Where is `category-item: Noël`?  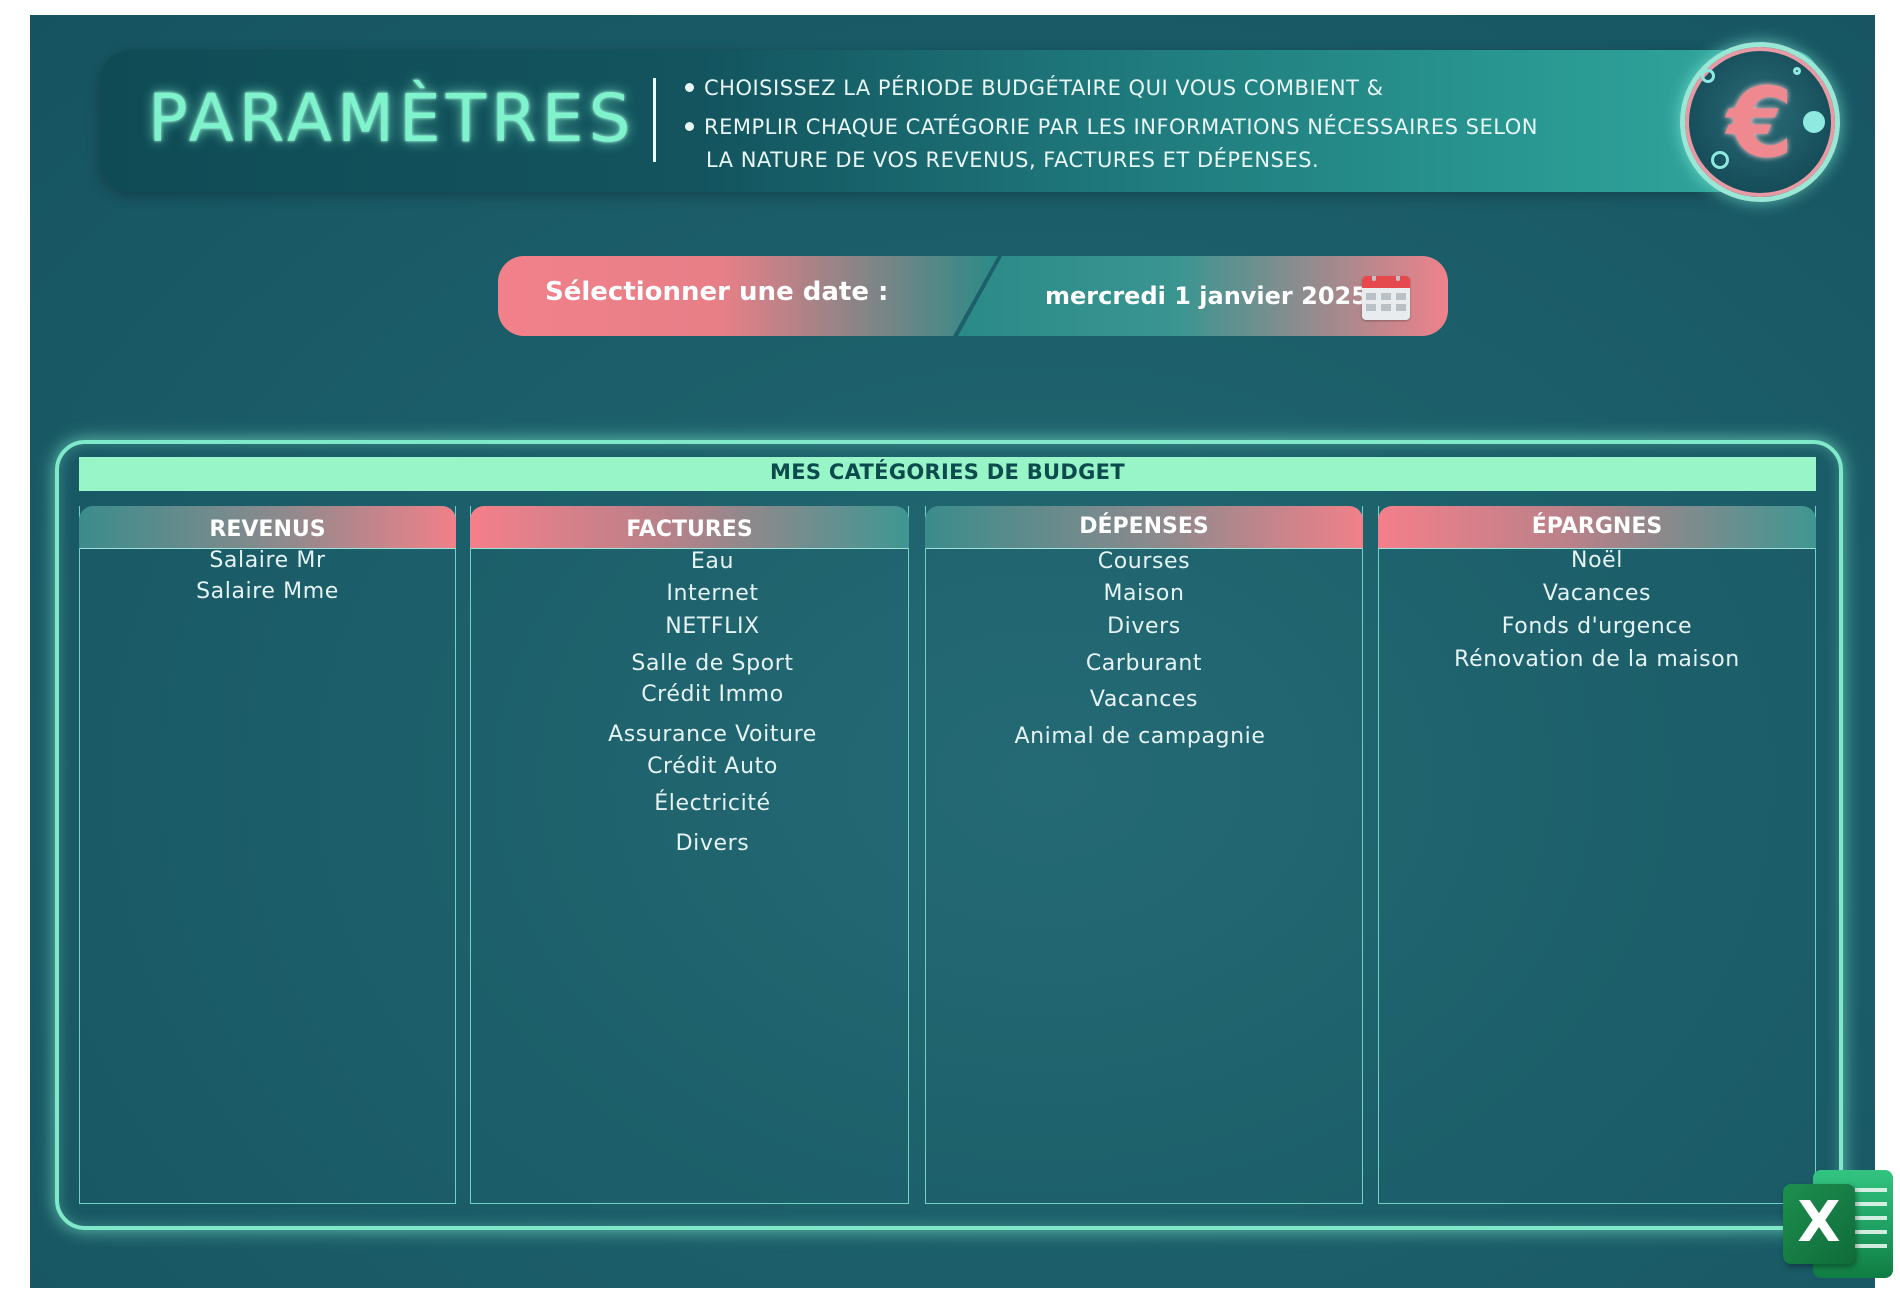
category-item: Noël is located at coordinates (1597, 560).